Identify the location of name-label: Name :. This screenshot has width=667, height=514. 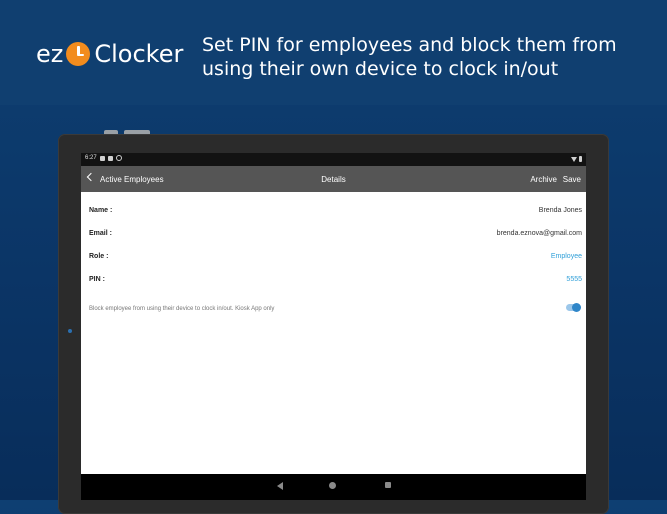
(101, 210).